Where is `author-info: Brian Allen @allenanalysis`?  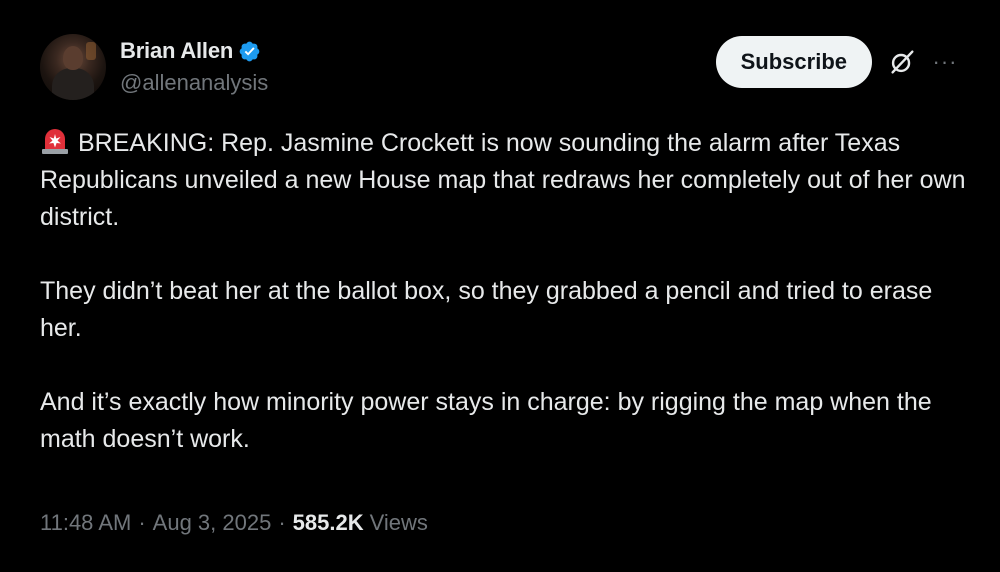 author-info: Brian Allen @allenanalysis is located at coordinates (194, 67).